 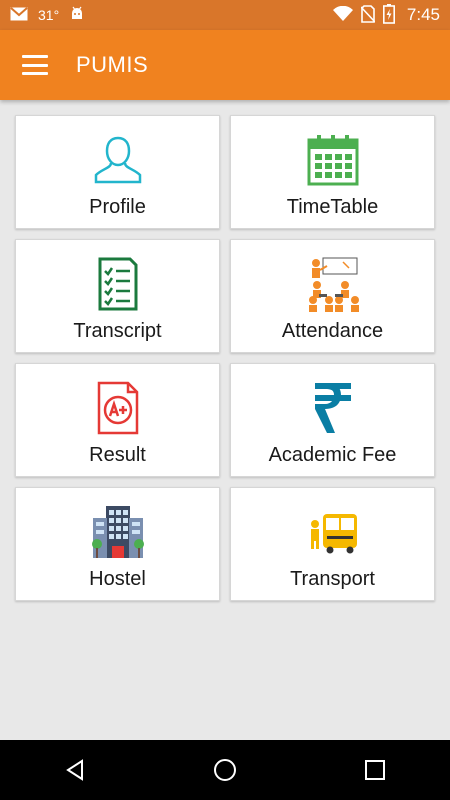 I want to click on home-icon, so click(x=225, y=770).